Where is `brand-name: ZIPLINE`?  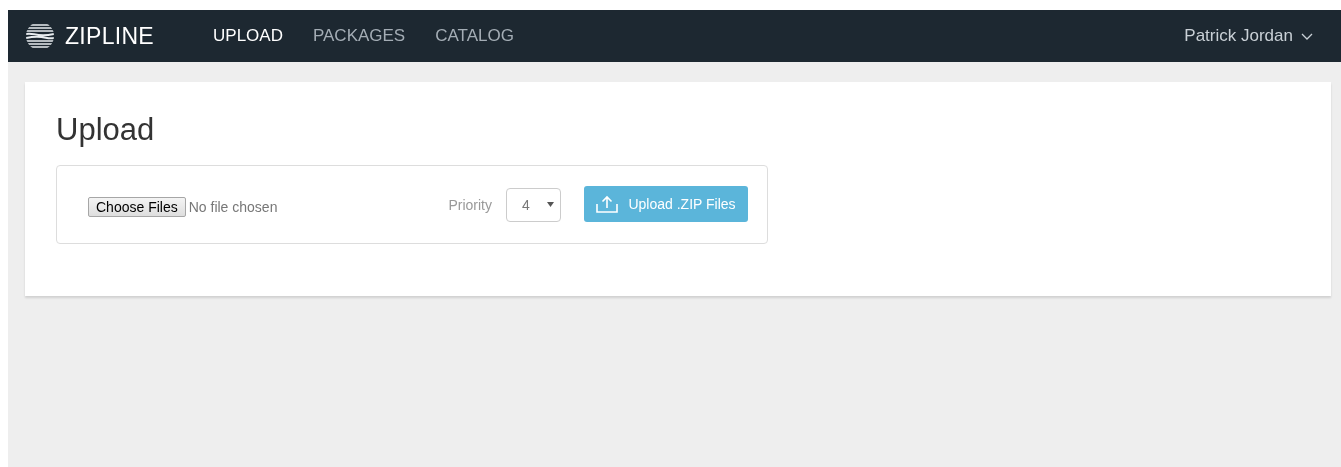 brand-name: ZIPLINE is located at coordinates (109, 36).